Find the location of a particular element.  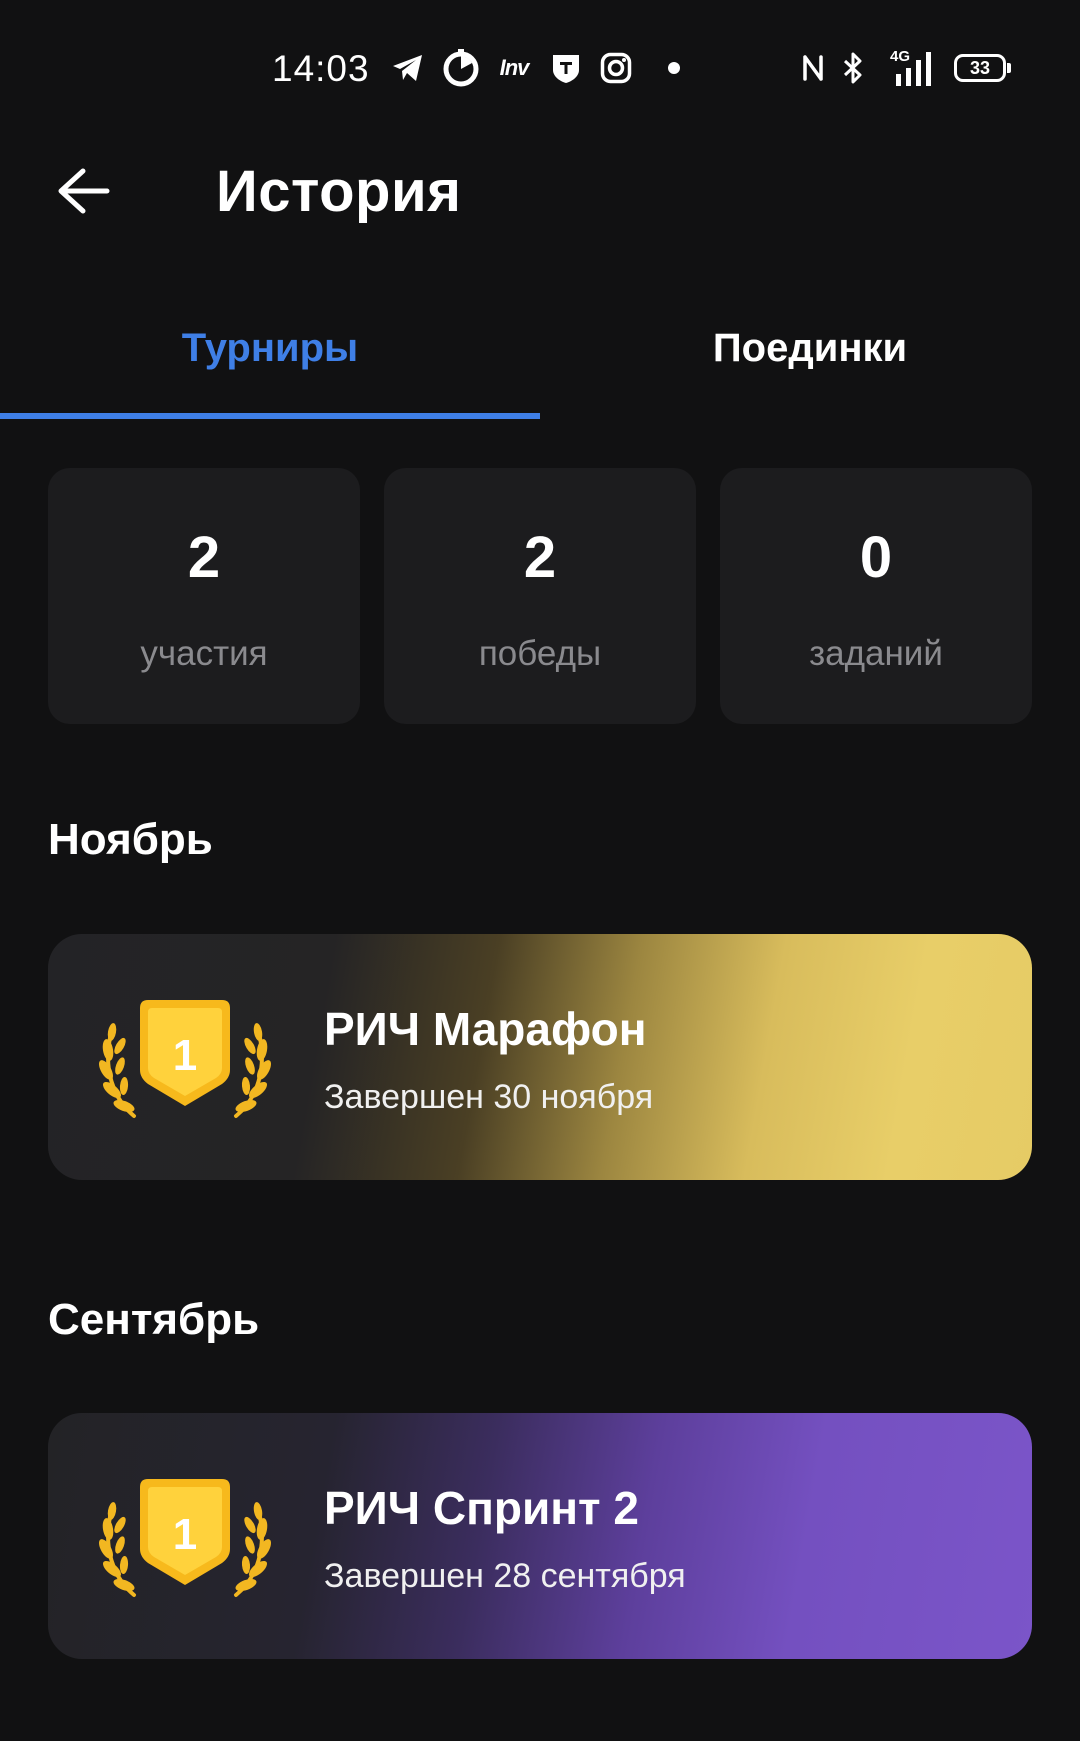

stat-label: победы is located at coordinates (540, 653).